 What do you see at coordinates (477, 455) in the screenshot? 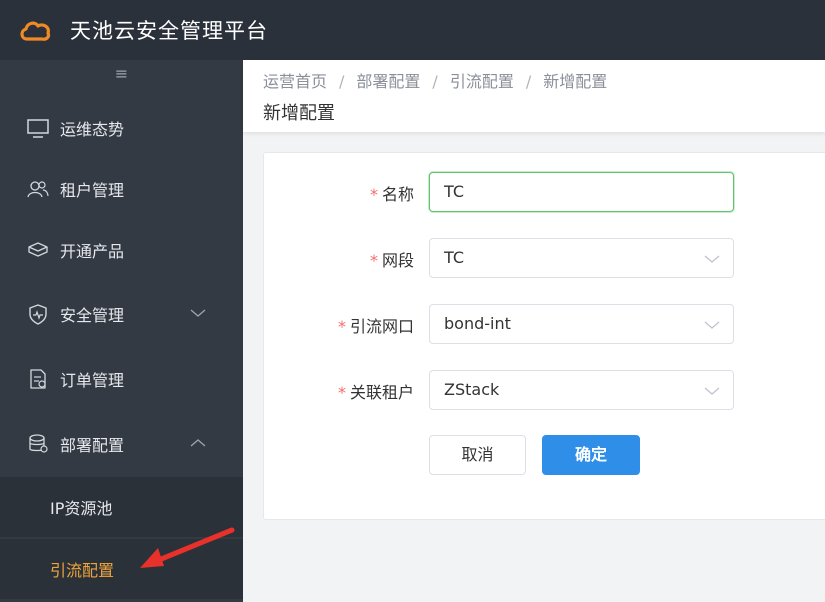
I see `cancel-button: 取消` at bounding box center [477, 455].